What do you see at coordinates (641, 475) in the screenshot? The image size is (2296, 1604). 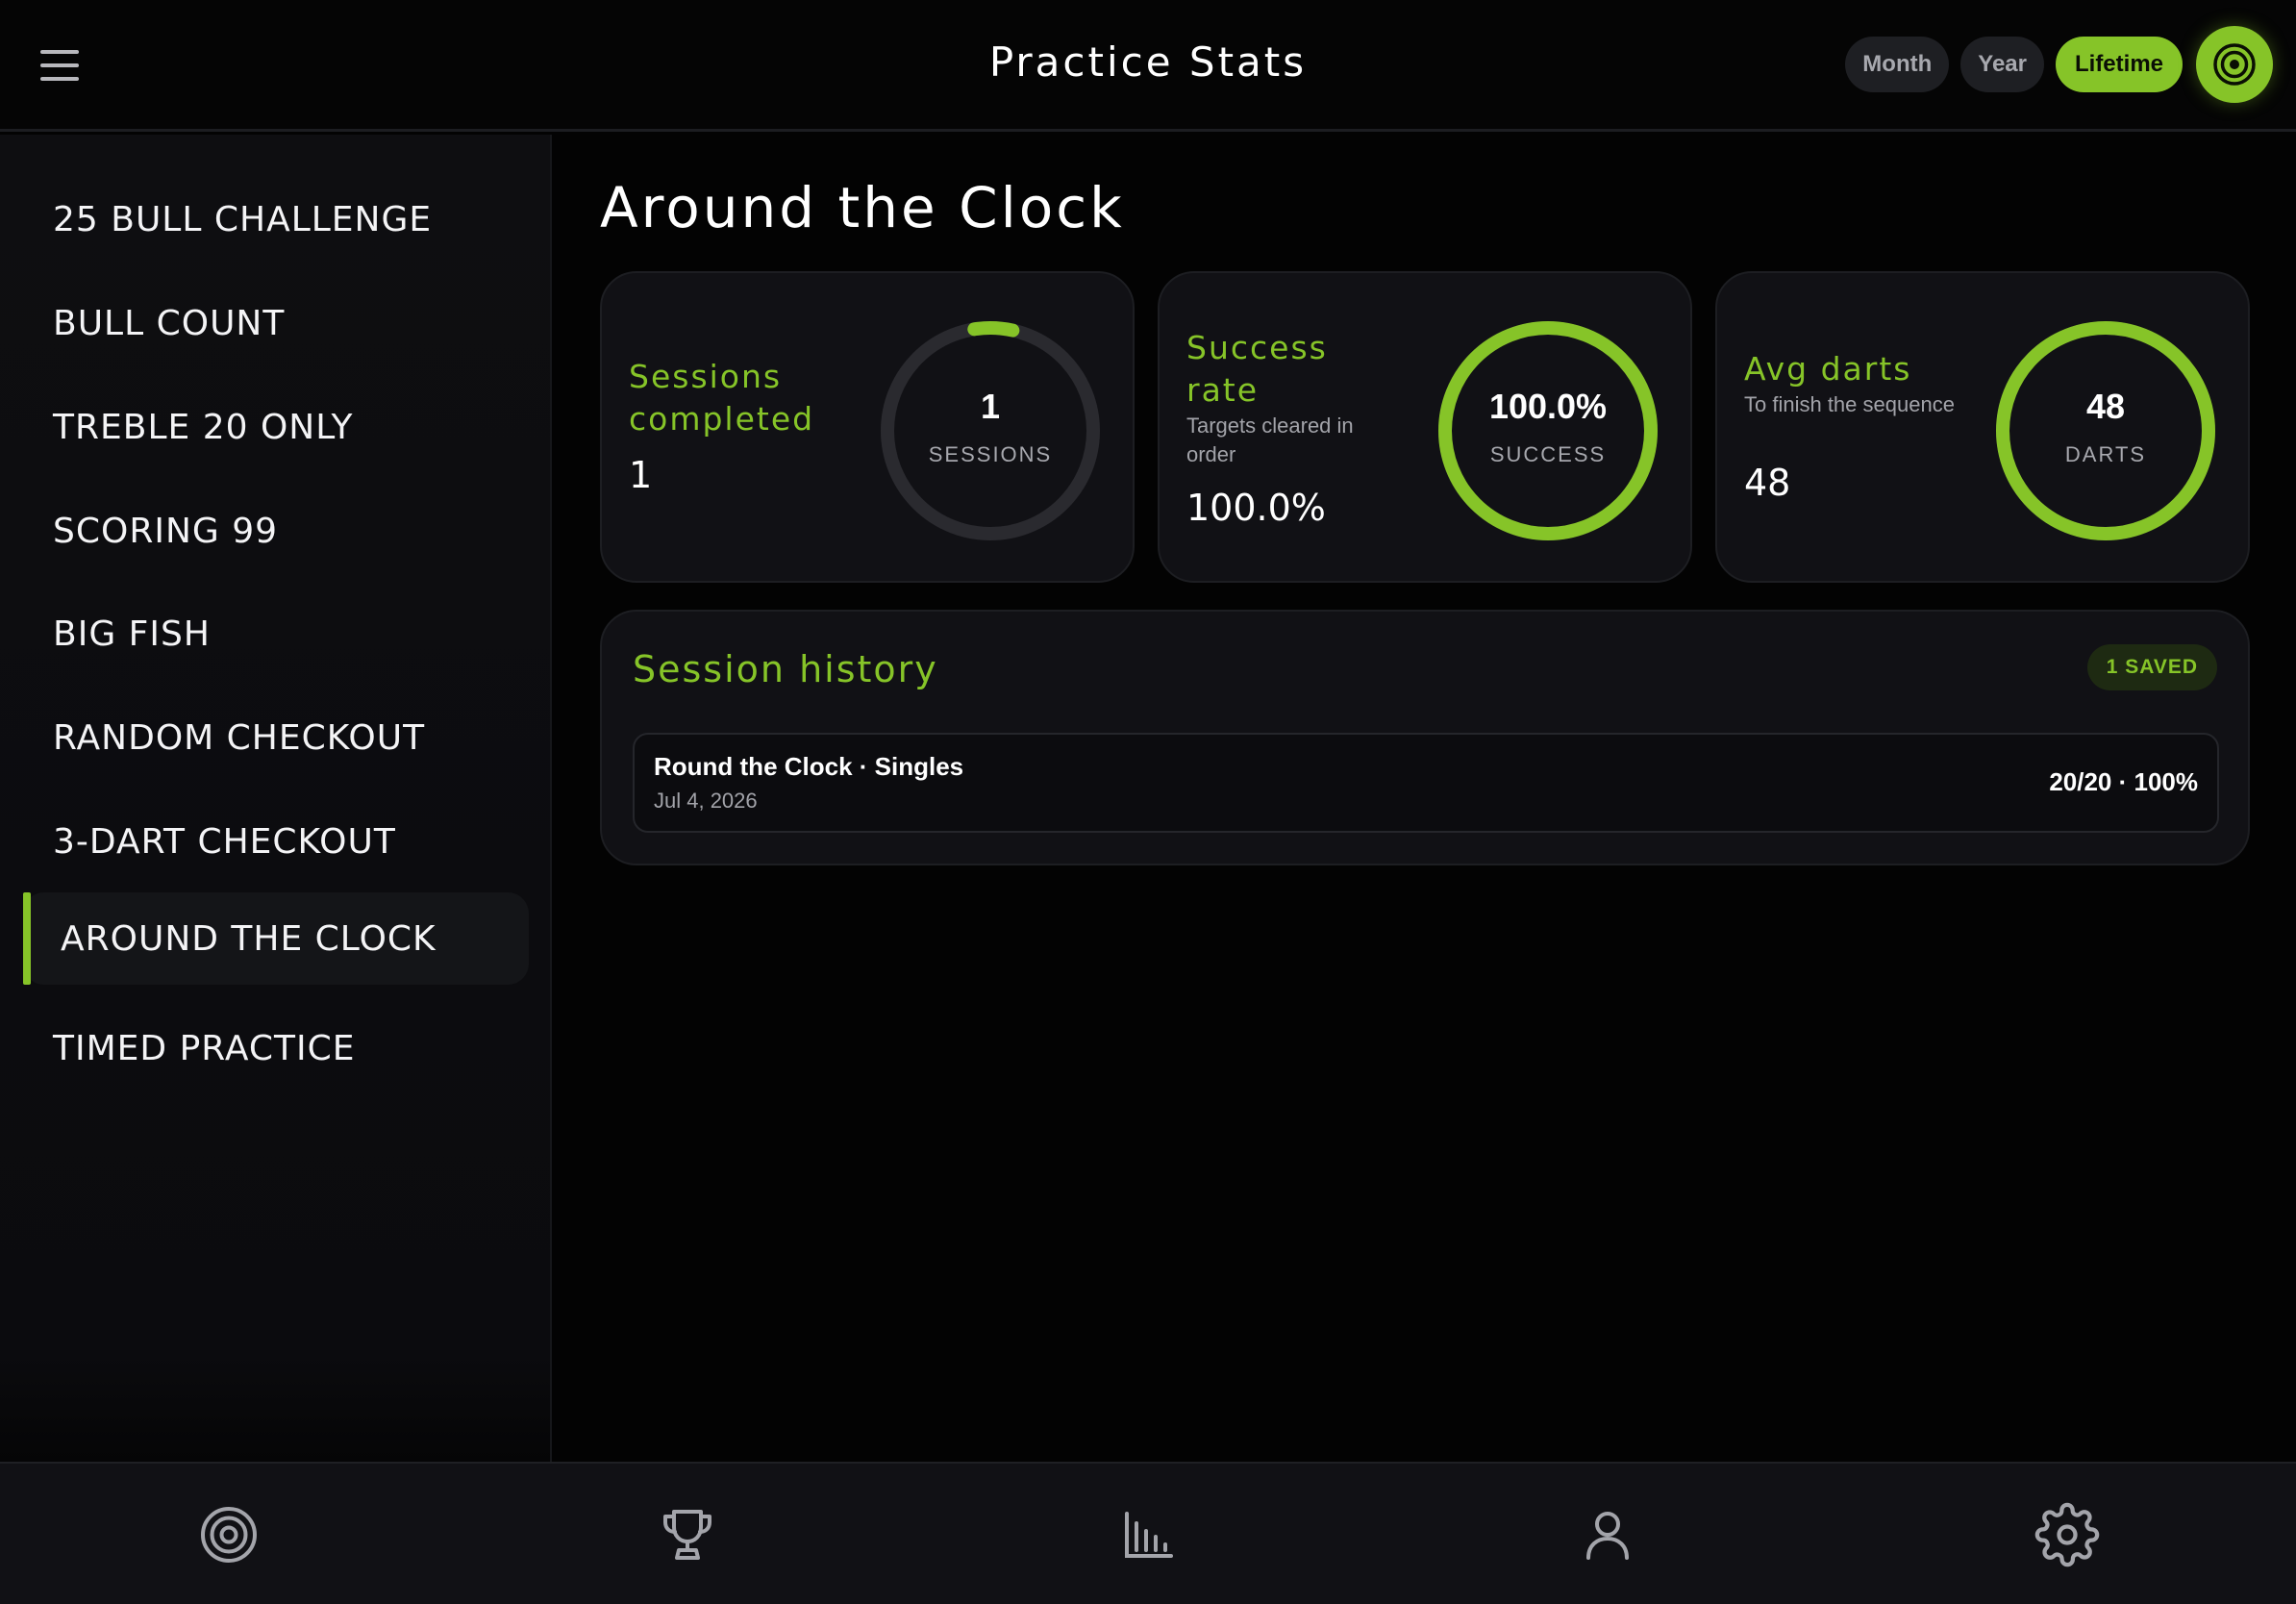 I see `stat-value: 1` at bounding box center [641, 475].